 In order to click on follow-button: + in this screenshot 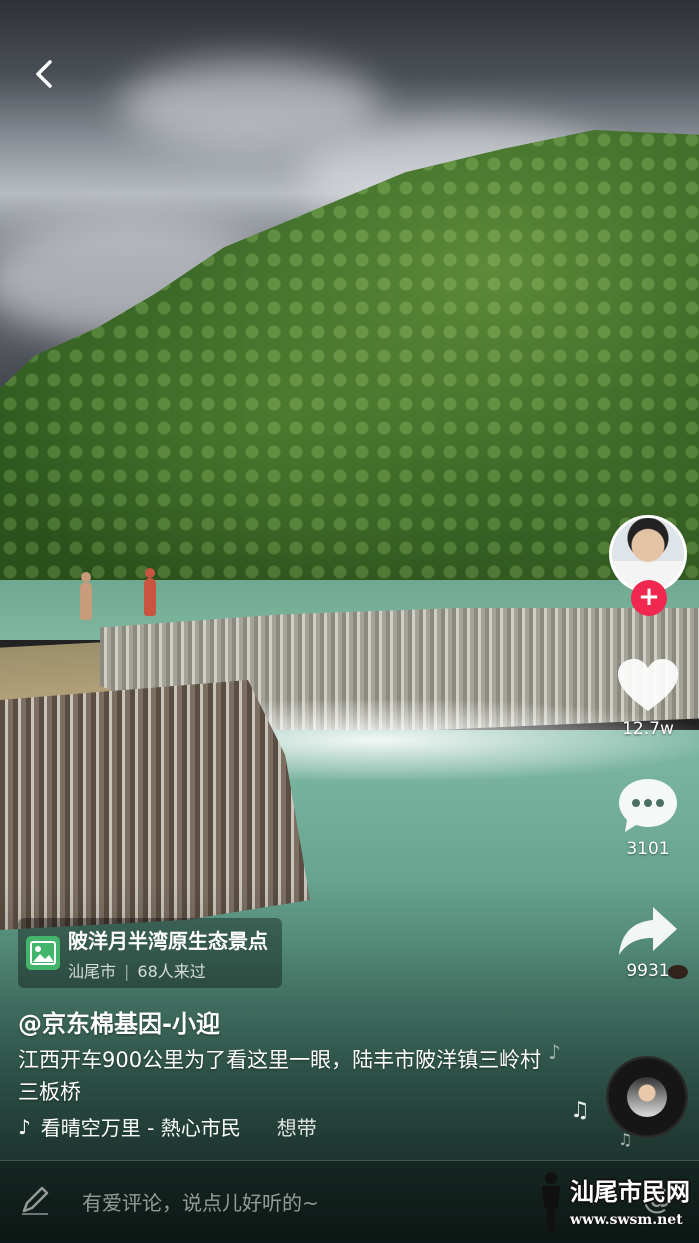, I will do `click(649, 598)`.